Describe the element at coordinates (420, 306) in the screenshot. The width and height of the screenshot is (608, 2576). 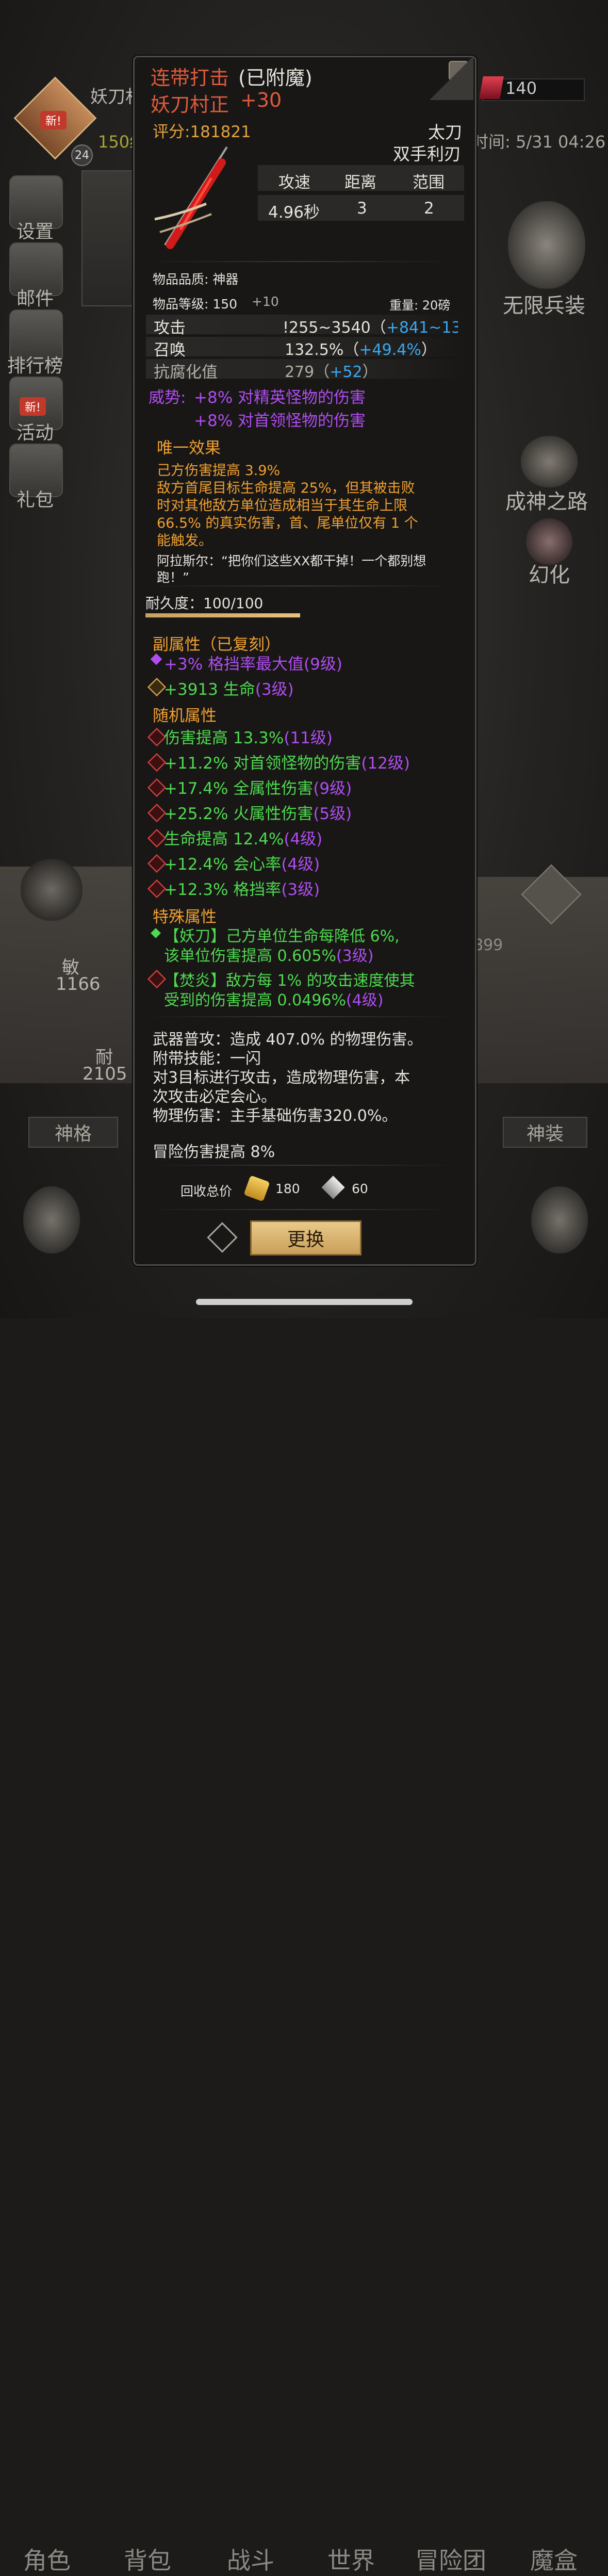
I see `item-weight: 重量: 20磅` at that location.